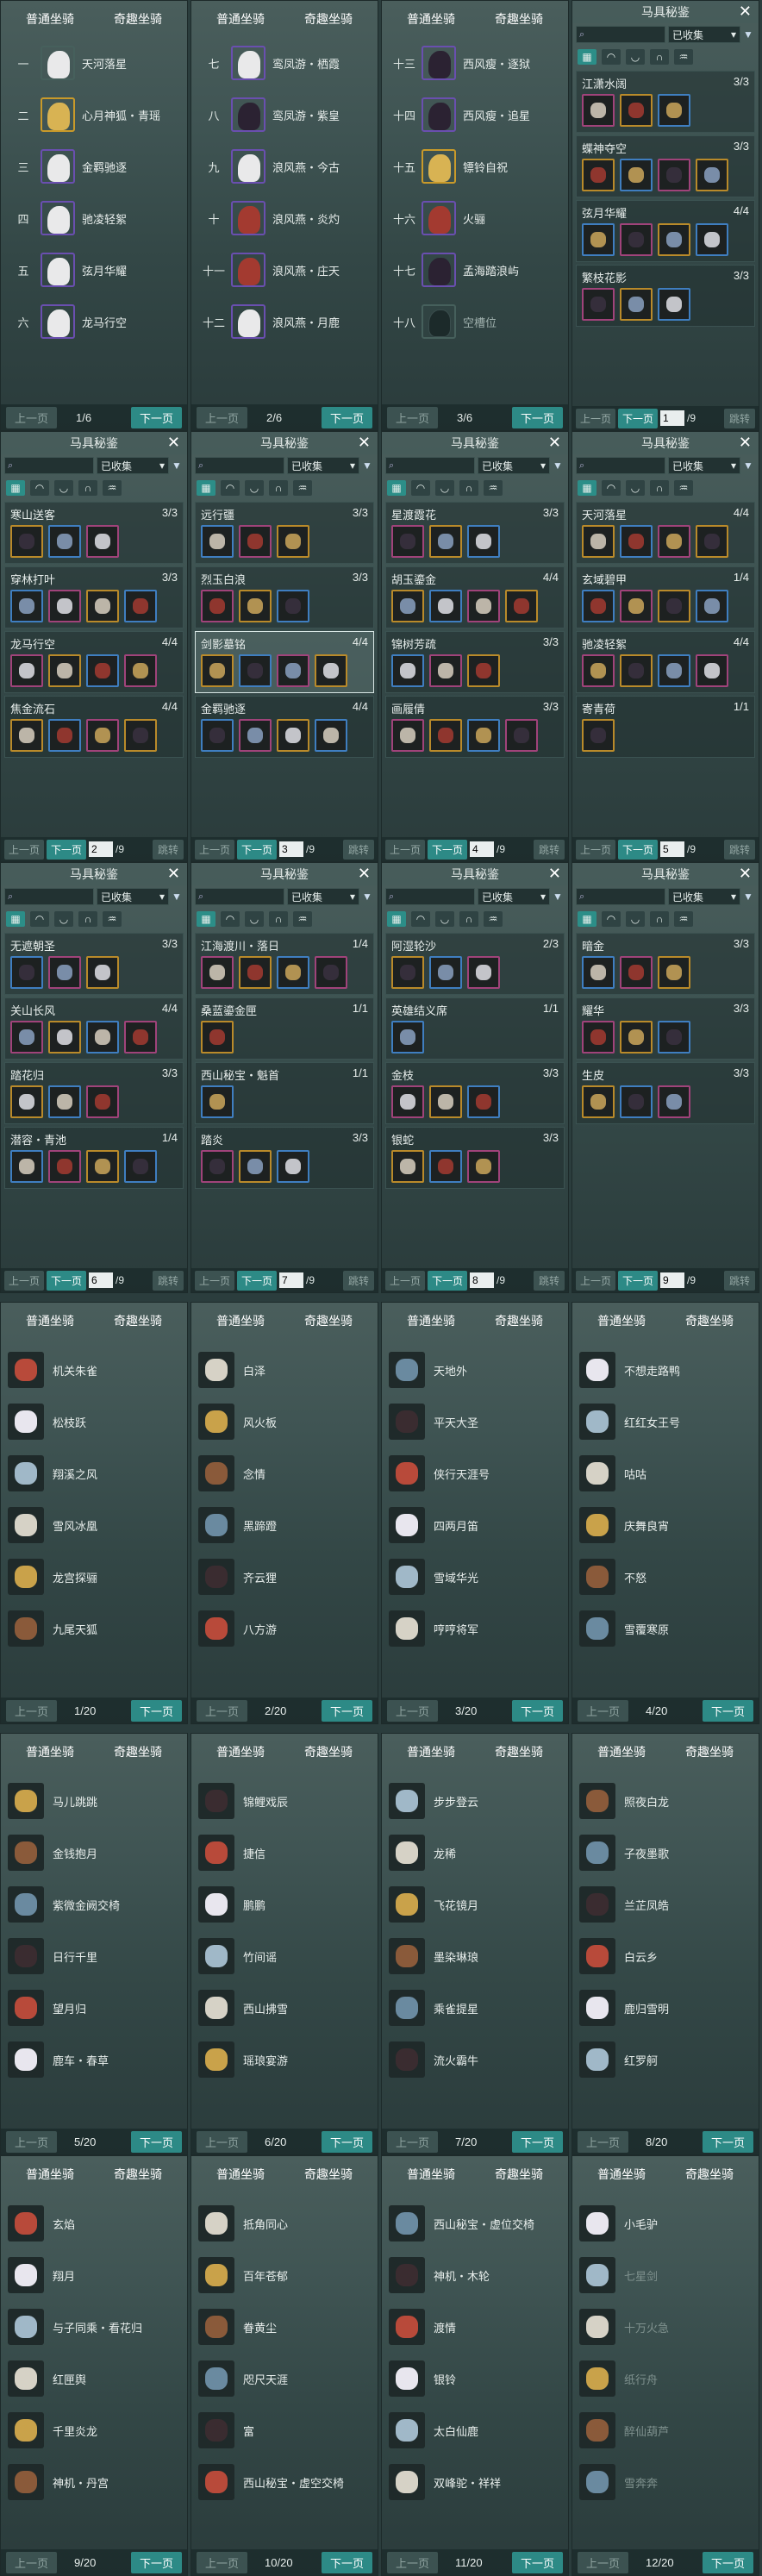 Image resolution: width=762 pixels, height=2576 pixels. What do you see at coordinates (483, 1280) in the screenshot?
I see `page-input: 8` at bounding box center [483, 1280].